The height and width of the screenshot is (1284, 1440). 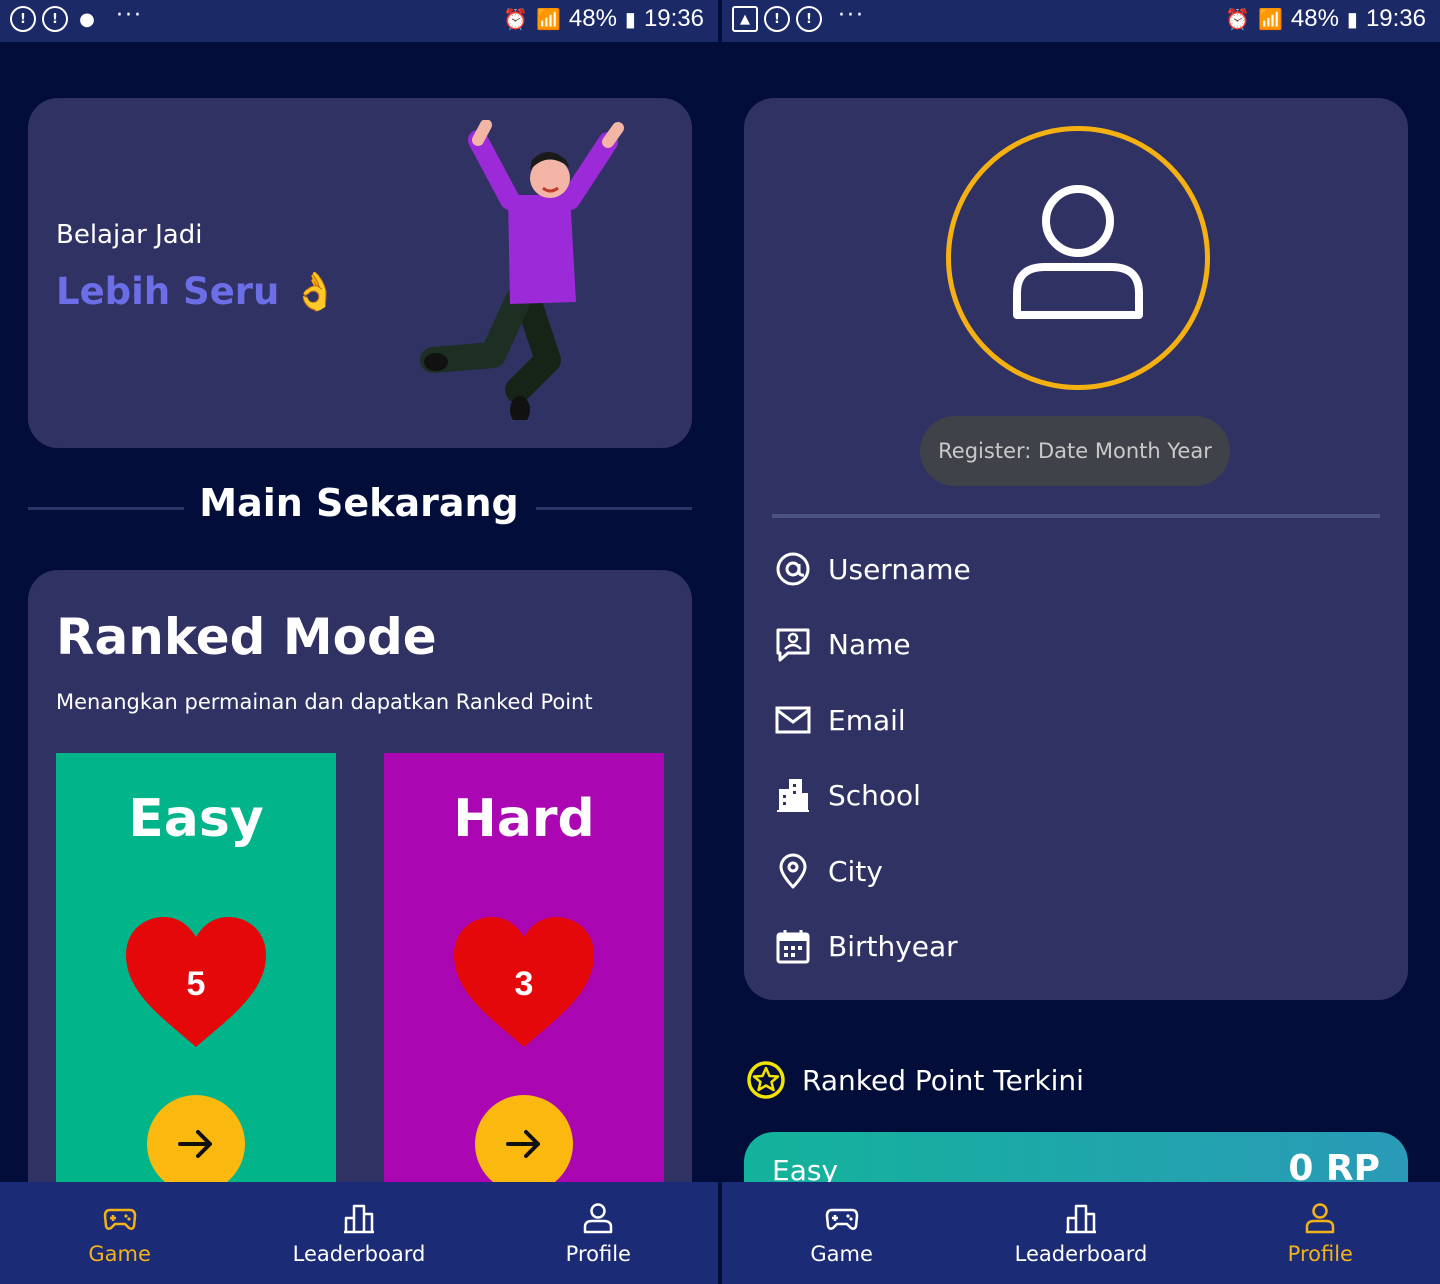 I want to click on lives-count: 5, so click(x=196, y=984).